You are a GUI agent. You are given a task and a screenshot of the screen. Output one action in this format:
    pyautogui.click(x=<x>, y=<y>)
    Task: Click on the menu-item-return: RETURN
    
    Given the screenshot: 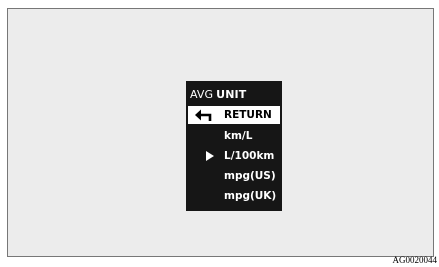 What is the action you would take?
    pyautogui.click(x=234, y=115)
    